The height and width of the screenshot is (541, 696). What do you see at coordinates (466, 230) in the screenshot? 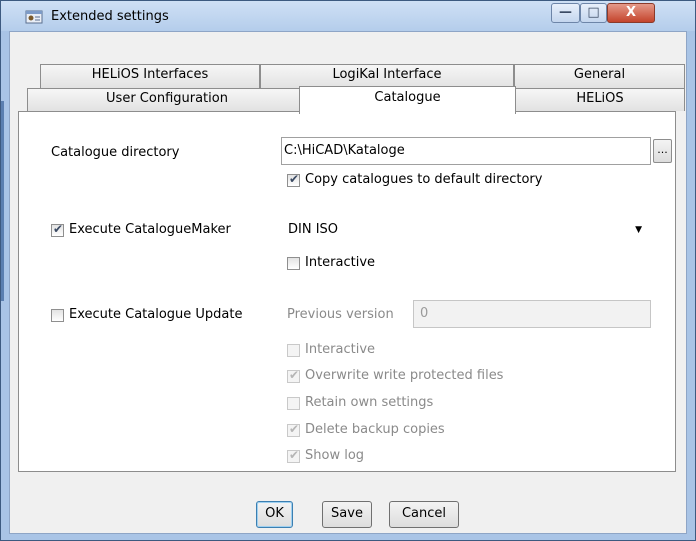
I see `cataloguemaker-norm-select: DIN ISO ▼` at bounding box center [466, 230].